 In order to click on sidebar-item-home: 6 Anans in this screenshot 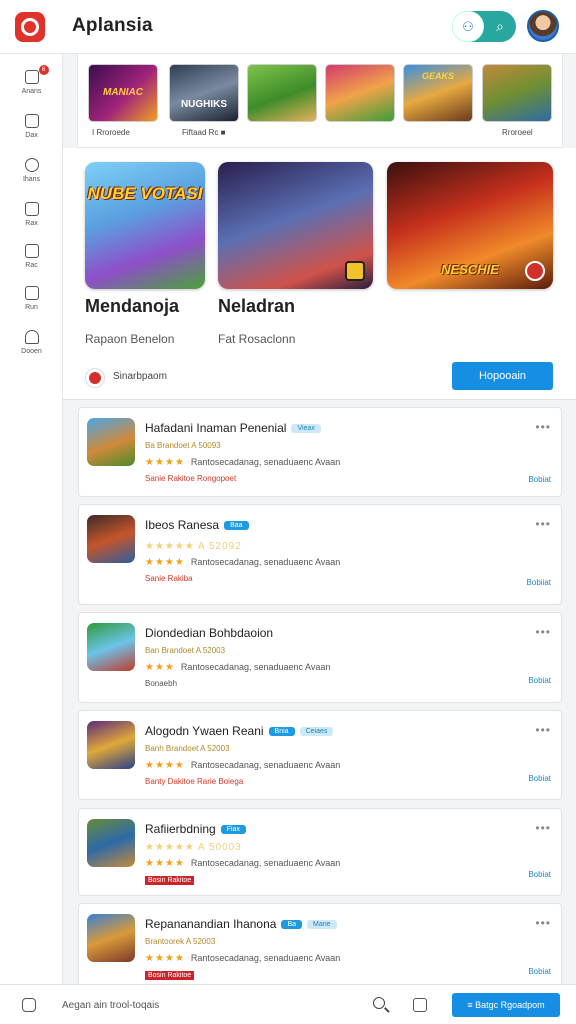, I will do `click(31, 80)`.